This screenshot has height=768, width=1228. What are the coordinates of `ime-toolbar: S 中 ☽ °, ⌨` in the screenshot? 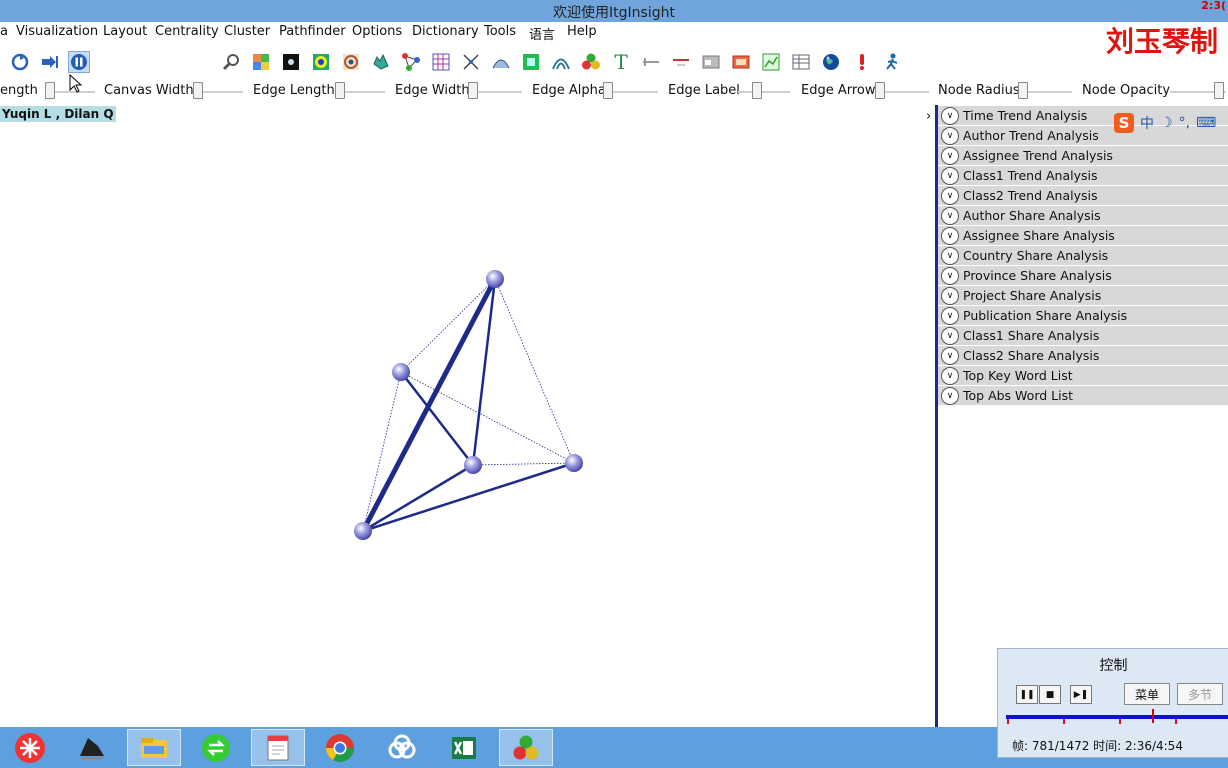 It's located at (1171, 123).